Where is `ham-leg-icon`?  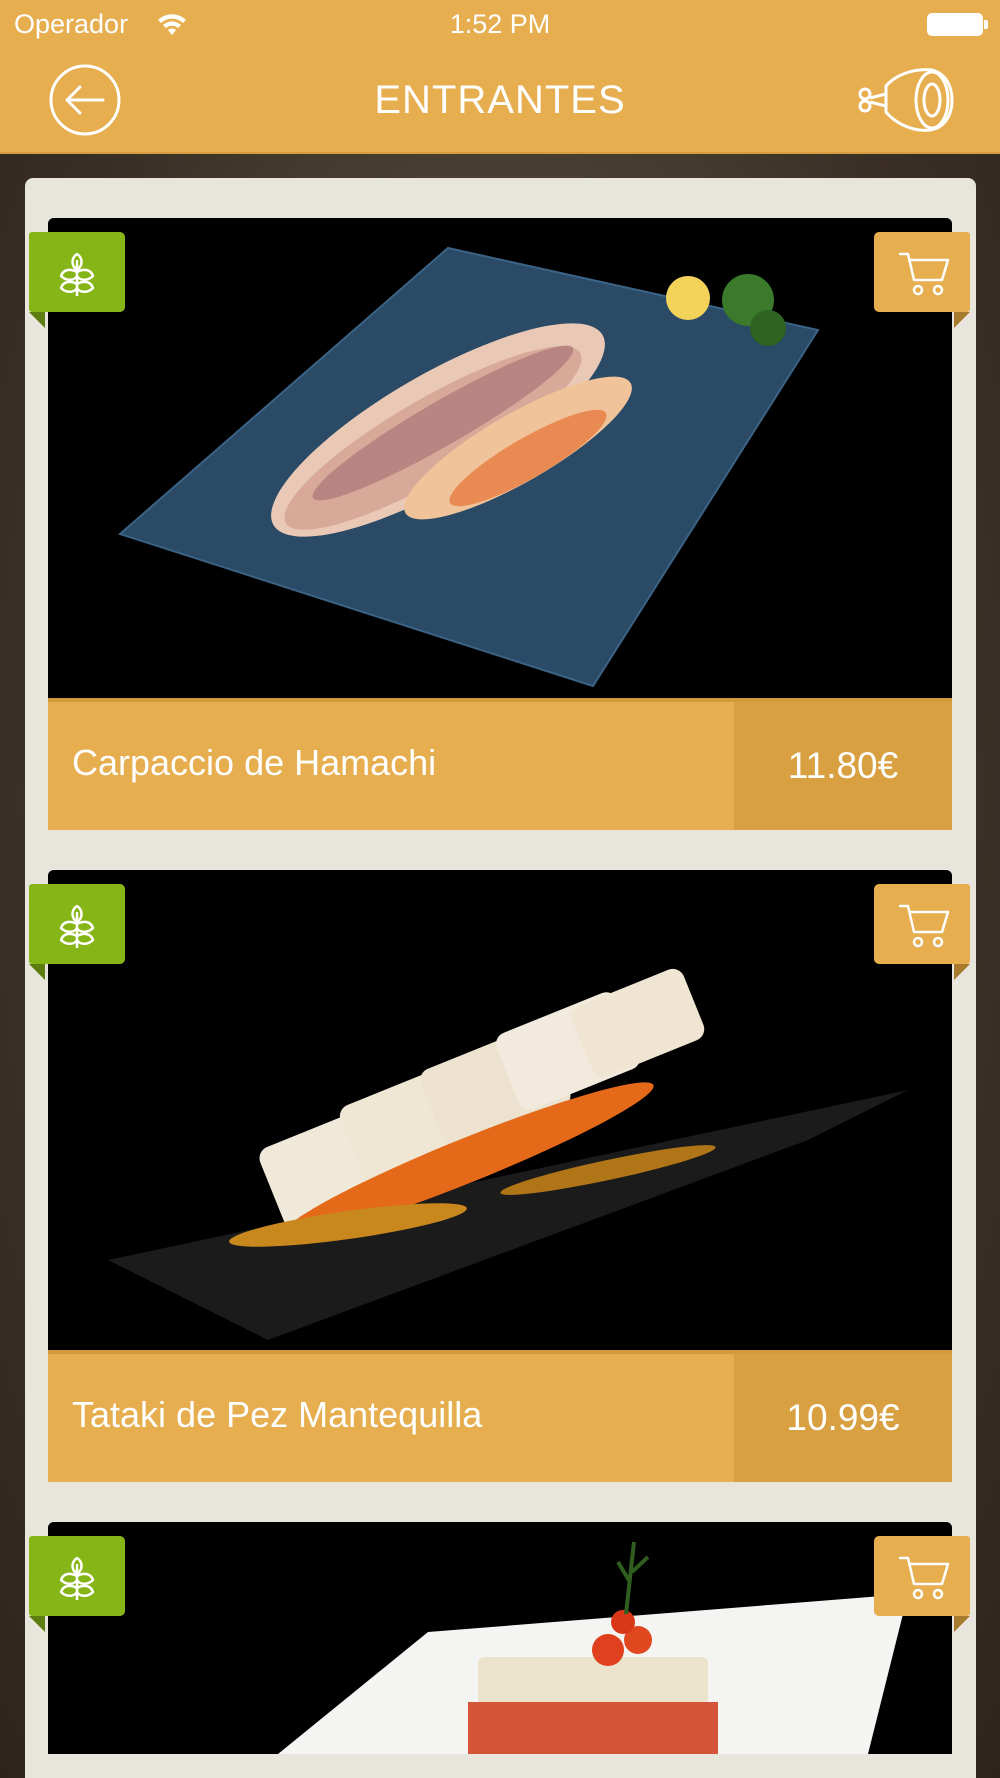 ham-leg-icon is located at coordinates (906, 100).